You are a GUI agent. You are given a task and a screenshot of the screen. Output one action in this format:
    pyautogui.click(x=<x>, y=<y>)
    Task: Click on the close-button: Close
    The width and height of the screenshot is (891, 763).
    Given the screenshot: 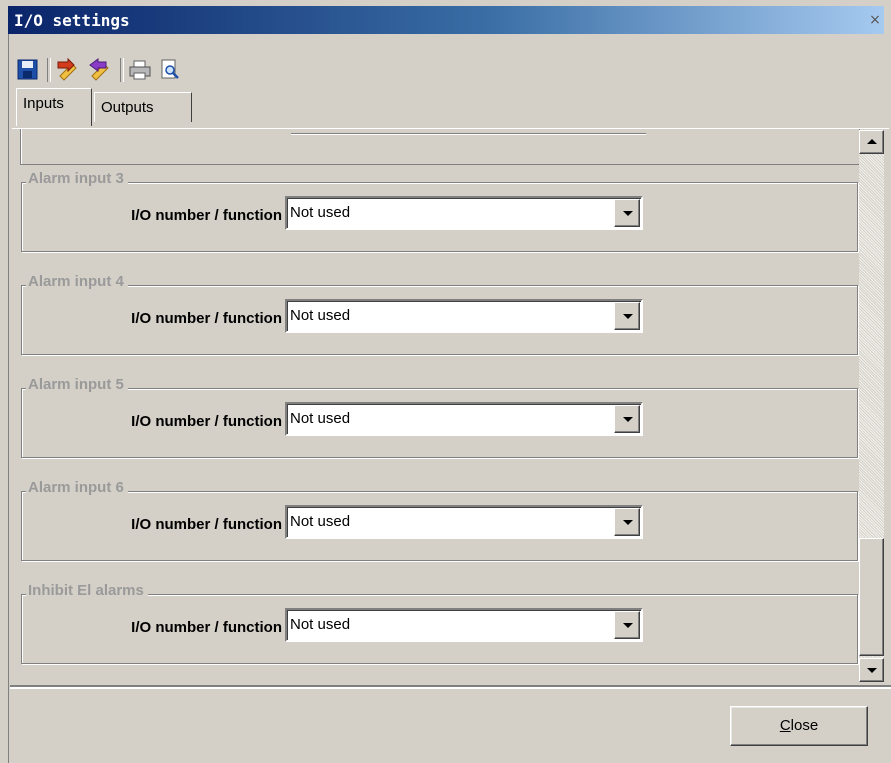 What is the action you would take?
    pyautogui.click(x=799, y=726)
    